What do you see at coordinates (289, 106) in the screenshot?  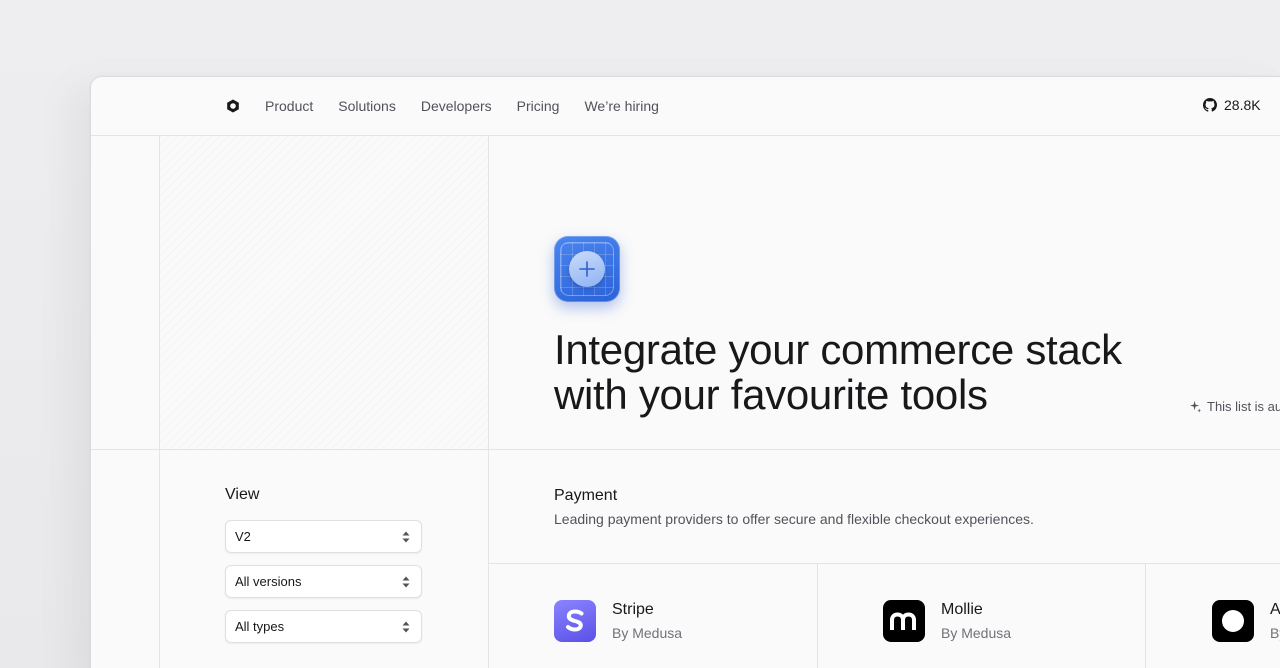 I see `nav-link-product: Product` at bounding box center [289, 106].